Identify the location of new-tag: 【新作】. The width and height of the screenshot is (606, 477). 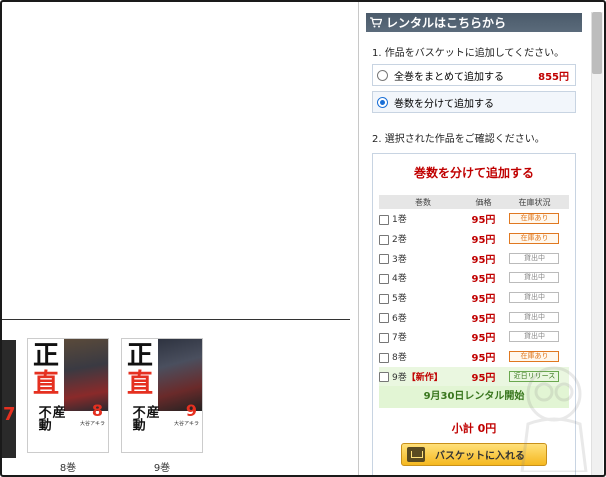
(424, 377).